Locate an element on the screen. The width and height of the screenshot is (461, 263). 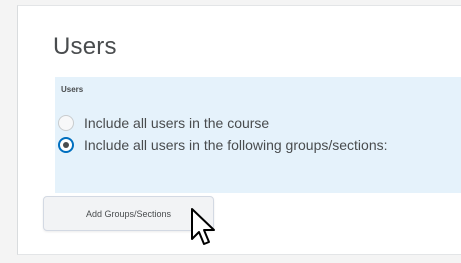
radio-all-users-circle is located at coordinates (66, 123).